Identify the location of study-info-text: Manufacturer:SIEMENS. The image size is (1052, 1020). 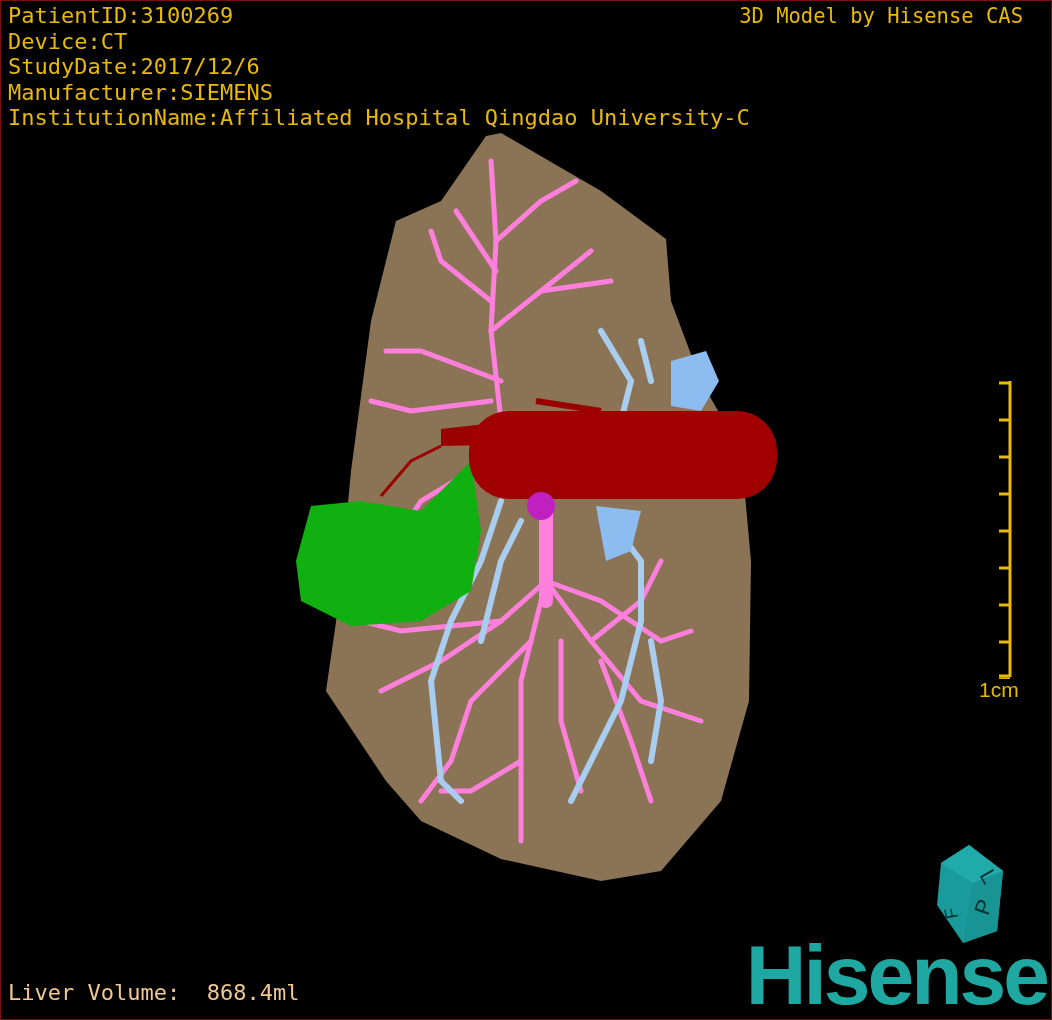
(141, 92).